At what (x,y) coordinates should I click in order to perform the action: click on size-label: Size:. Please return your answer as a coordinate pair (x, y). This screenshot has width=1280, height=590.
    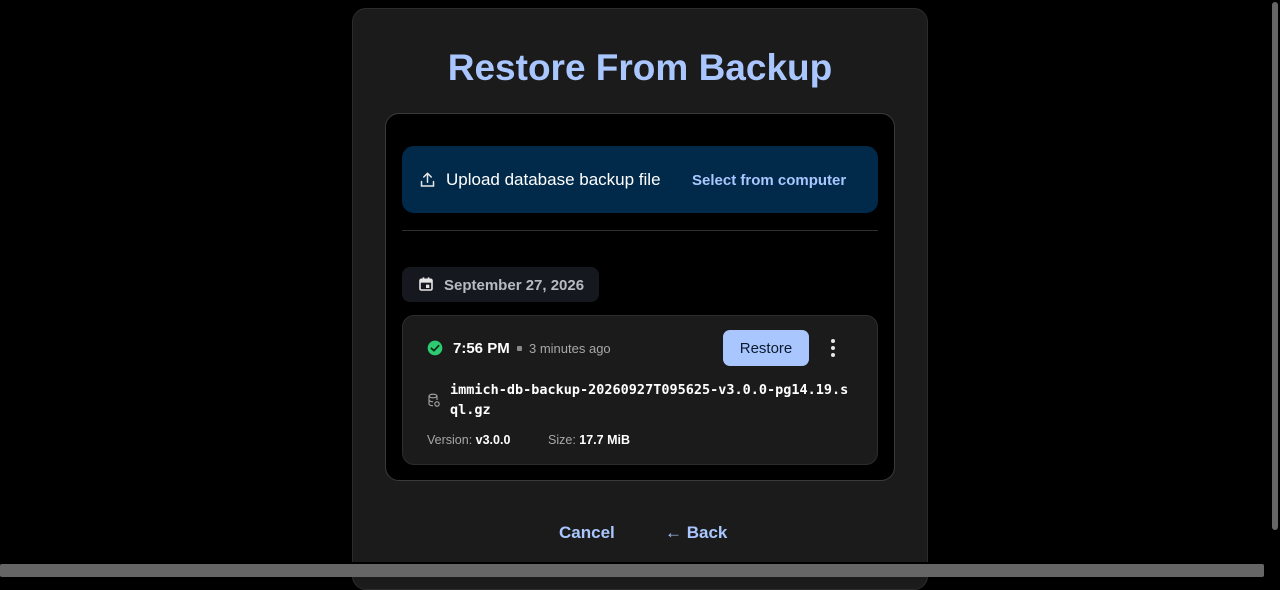
    Looking at the image, I should click on (562, 440).